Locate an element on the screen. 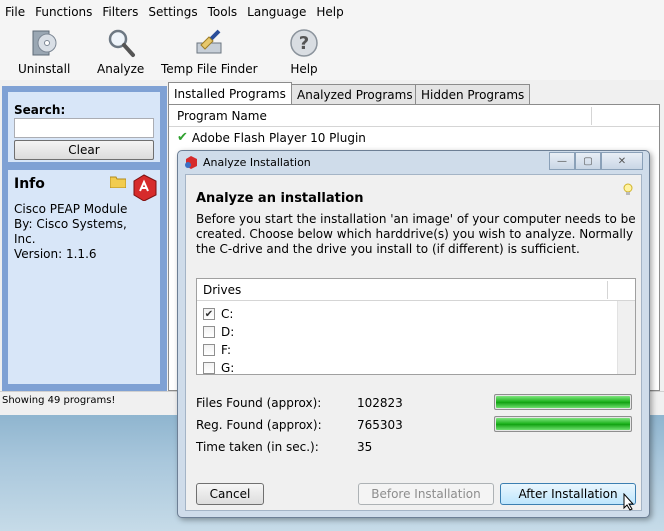 This screenshot has width=664, height=531. files-found-value: 102823 is located at coordinates (380, 403).